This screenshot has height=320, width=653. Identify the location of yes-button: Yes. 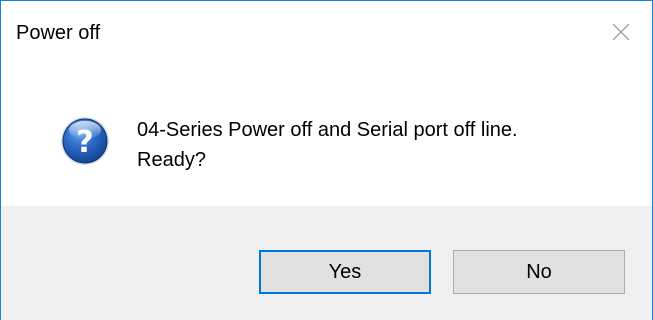
(345, 272).